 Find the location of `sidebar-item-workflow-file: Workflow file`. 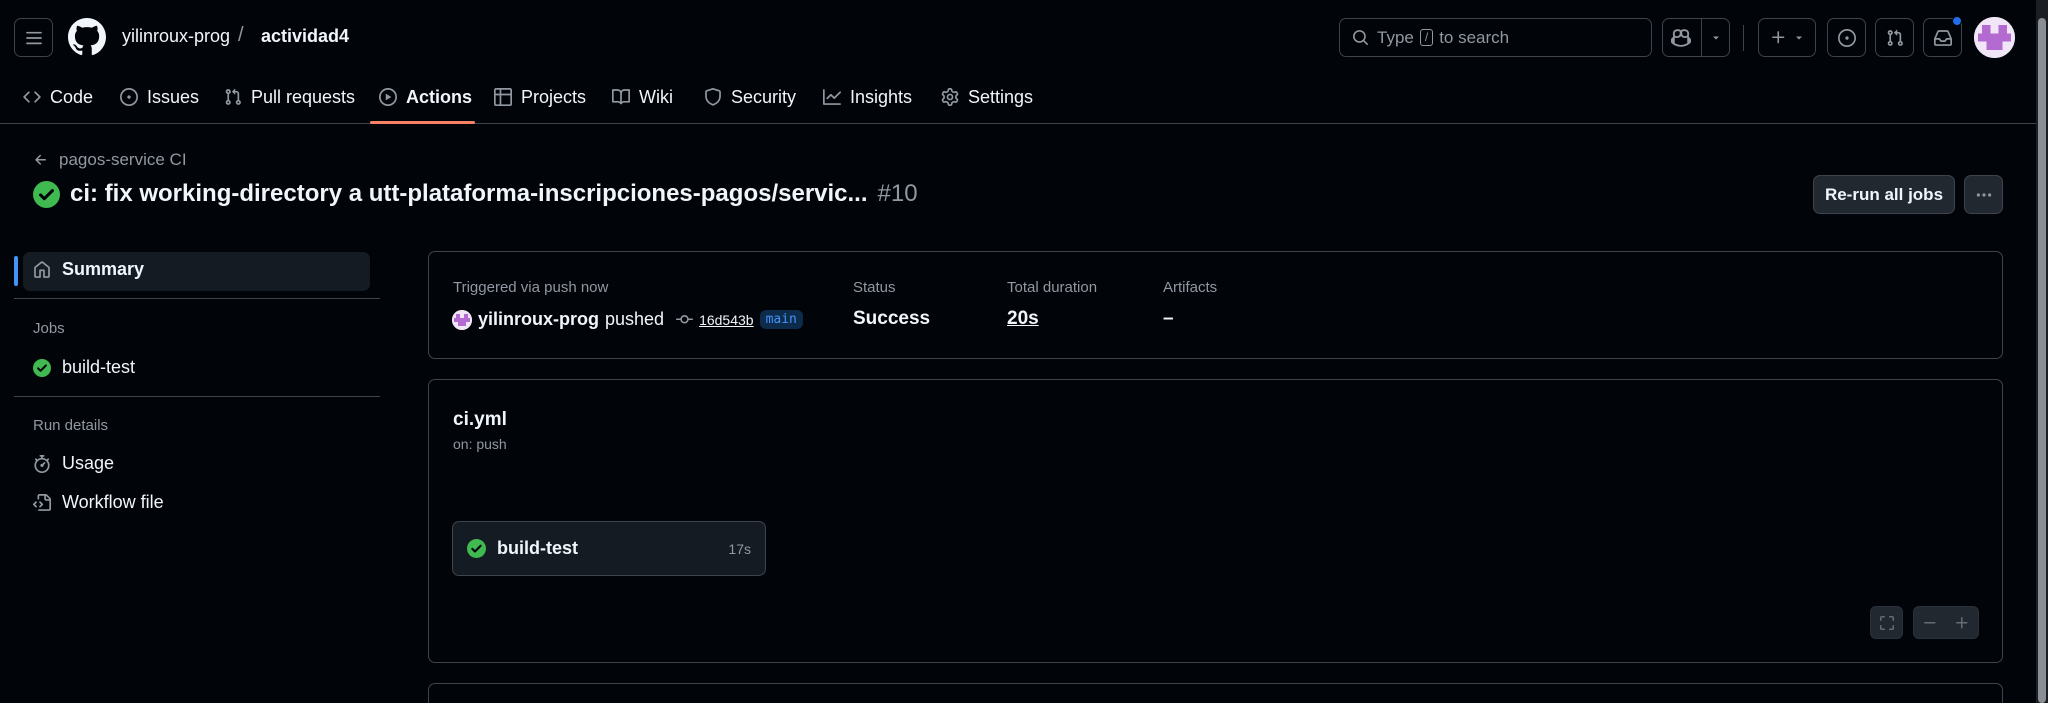

sidebar-item-workflow-file: Workflow file is located at coordinates (98, 502).